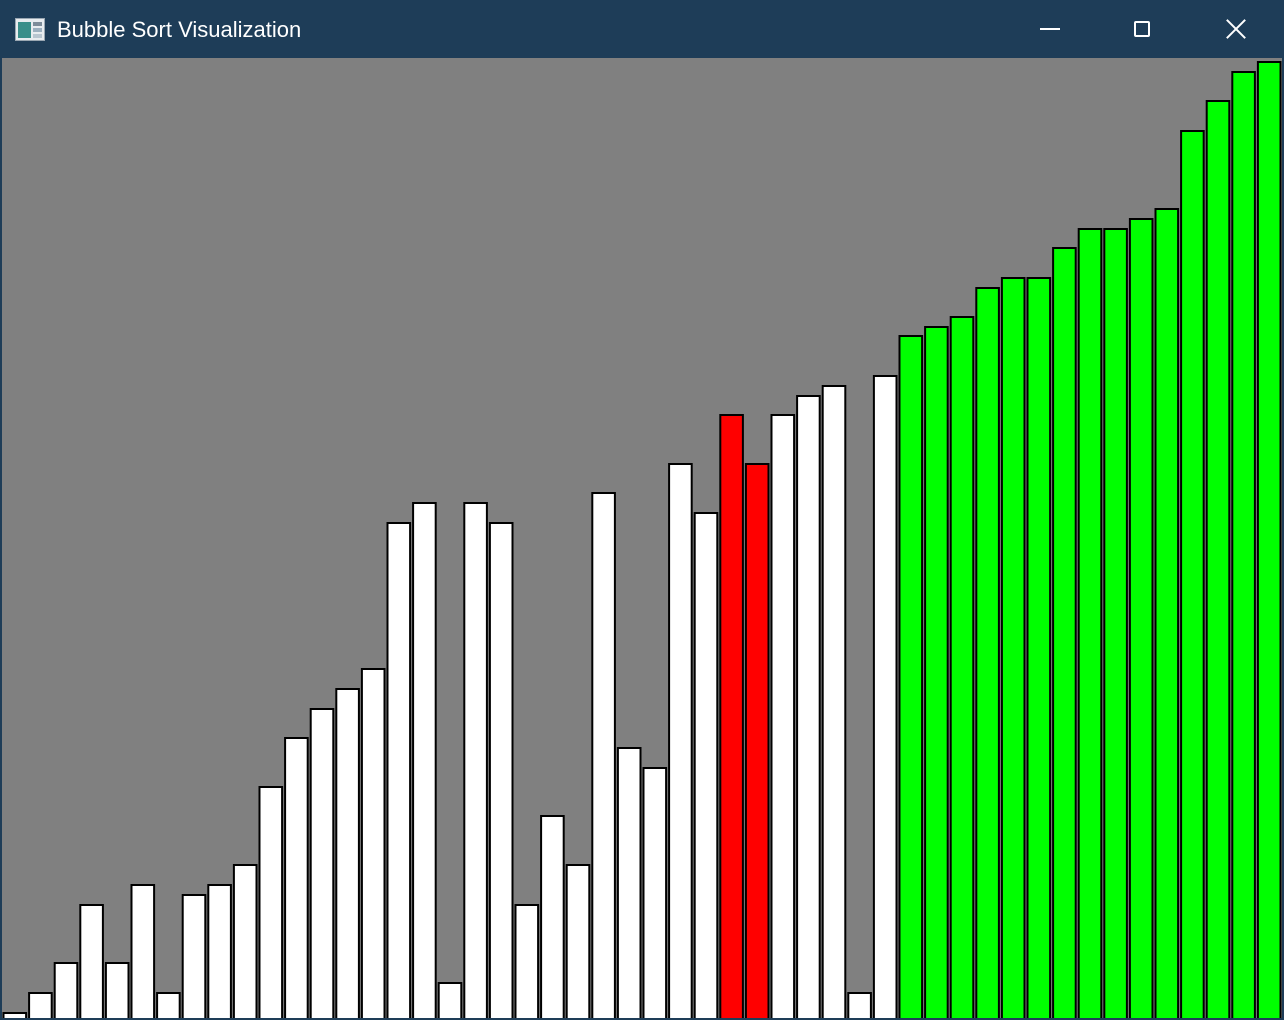 The image size is (1284, 1020). What do you see at coordinates (552, 916) in the screenshot?
I see `bar-22-unsorted` at bounding box center [552, 916].